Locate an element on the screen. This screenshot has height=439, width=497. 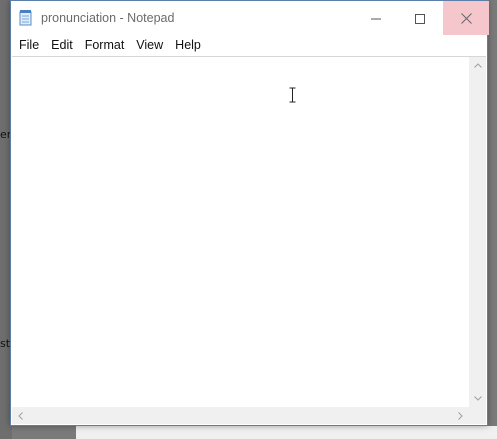
text-cursor-icon is located at coordinates (292, 95).